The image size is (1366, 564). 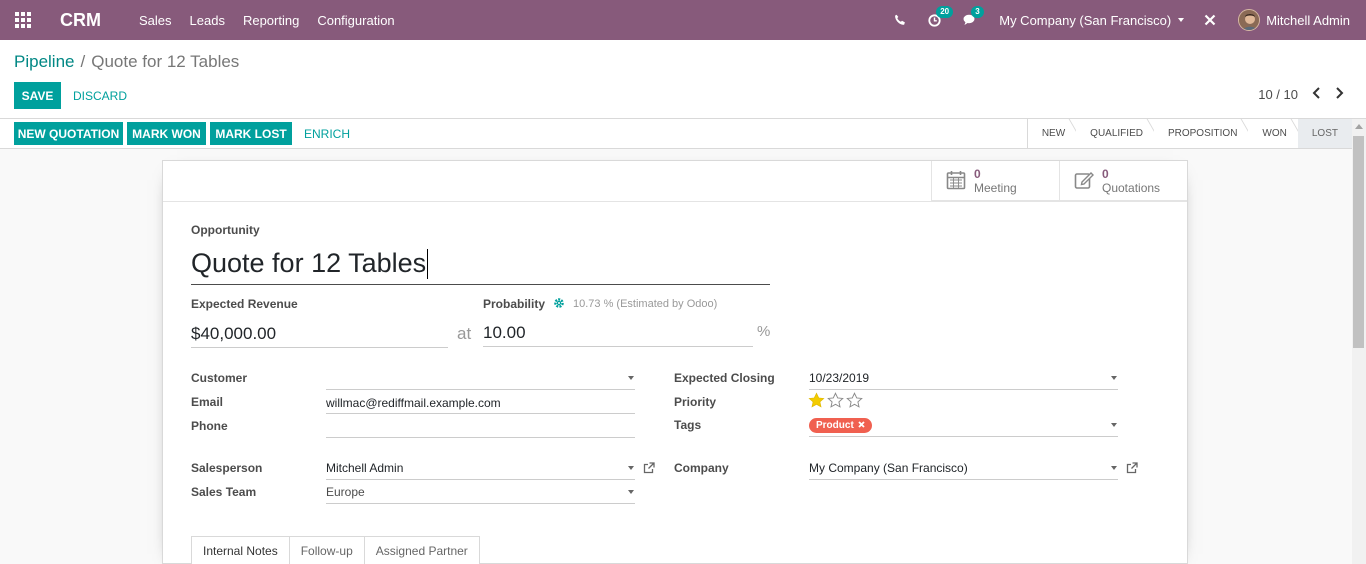 What do you see at coordinates (207, 402) in the screenshot?
I see `email-label: Email` at bounding box center [207, 402].